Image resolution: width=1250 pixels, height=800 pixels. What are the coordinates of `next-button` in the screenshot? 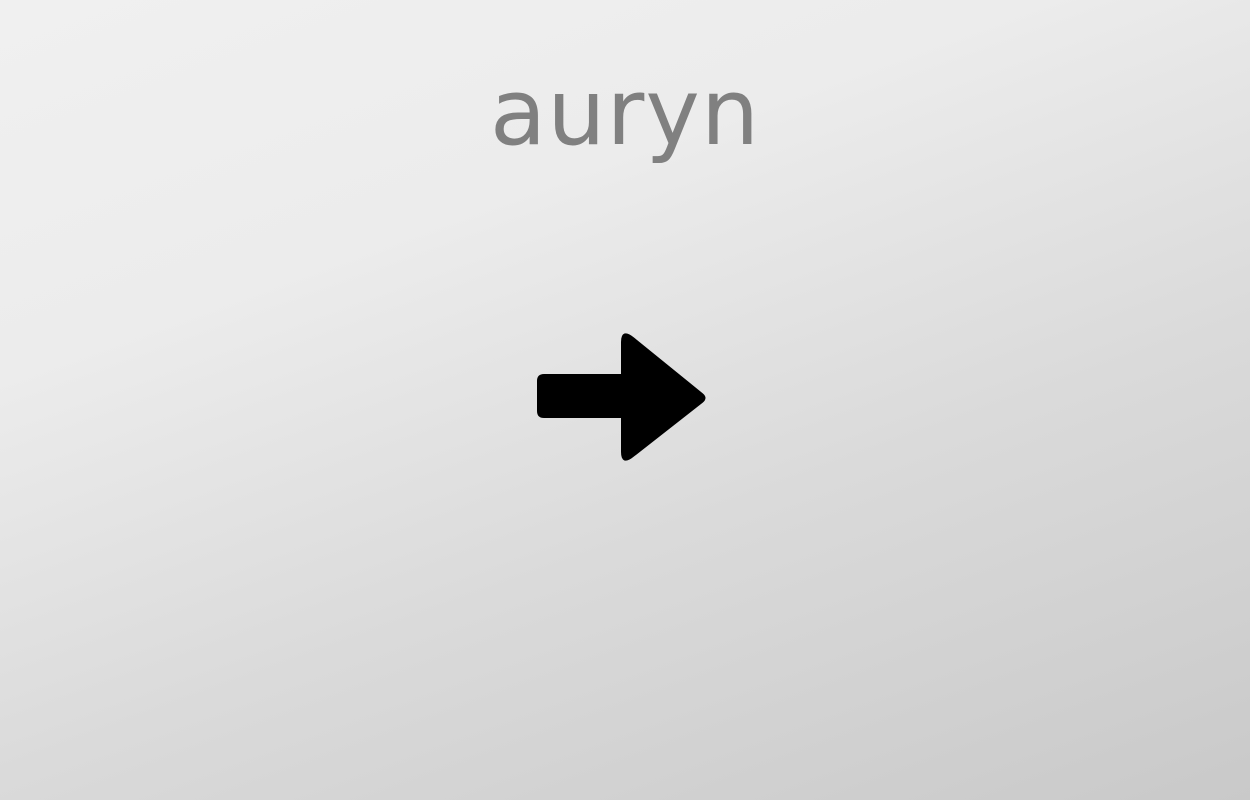 It's located at (622, 397).